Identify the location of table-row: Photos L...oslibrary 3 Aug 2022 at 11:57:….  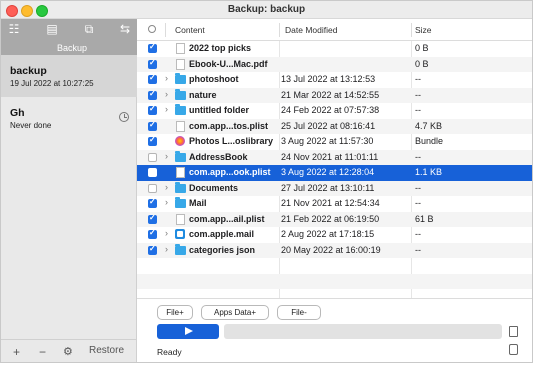
(334, 142).